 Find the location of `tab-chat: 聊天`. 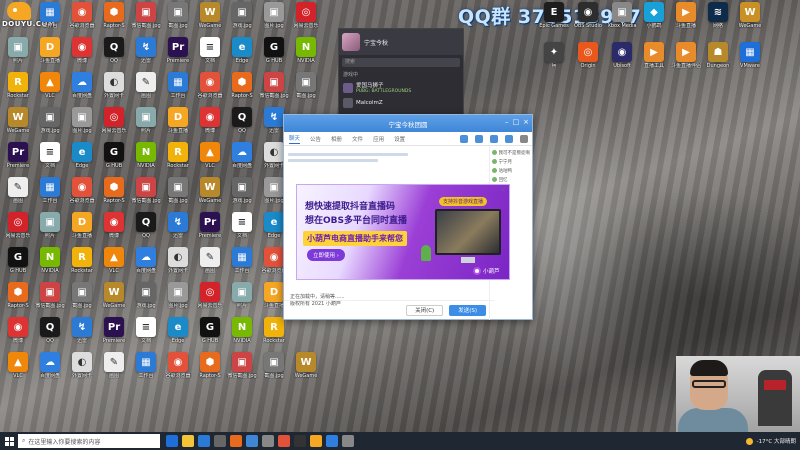

tab-chat: 聊天 is located at coordinates (295, 139).